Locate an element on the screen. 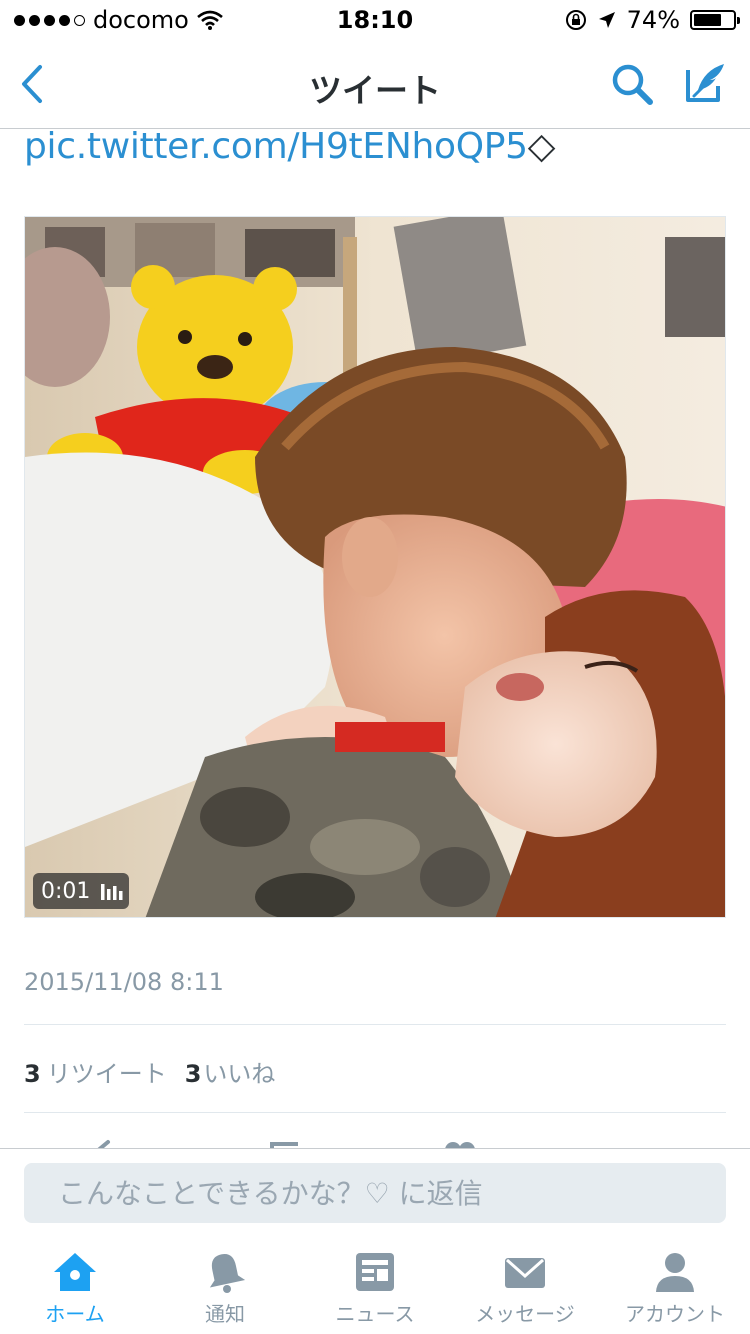  battery-icon is located at coordinates (715, 20).